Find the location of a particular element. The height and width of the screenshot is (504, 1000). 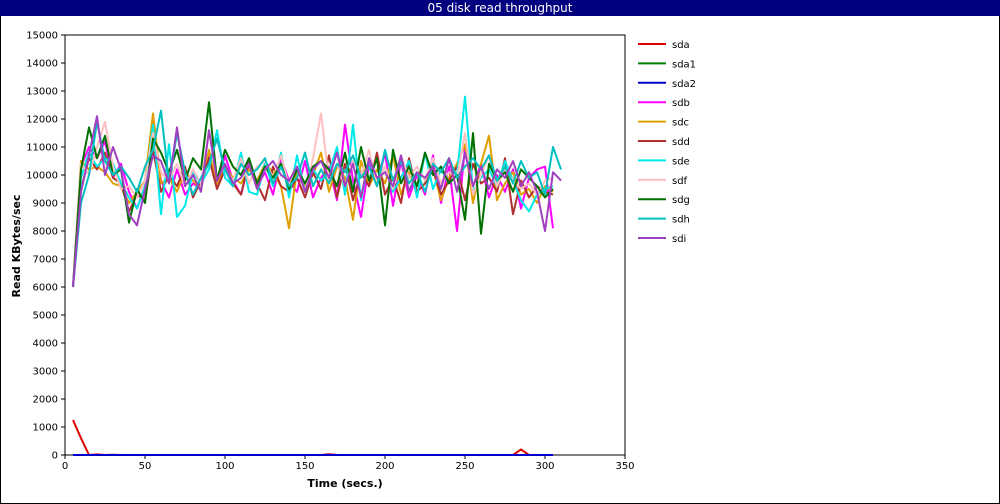

y-tick-label: 3000 is located at coordinates (45, 372).